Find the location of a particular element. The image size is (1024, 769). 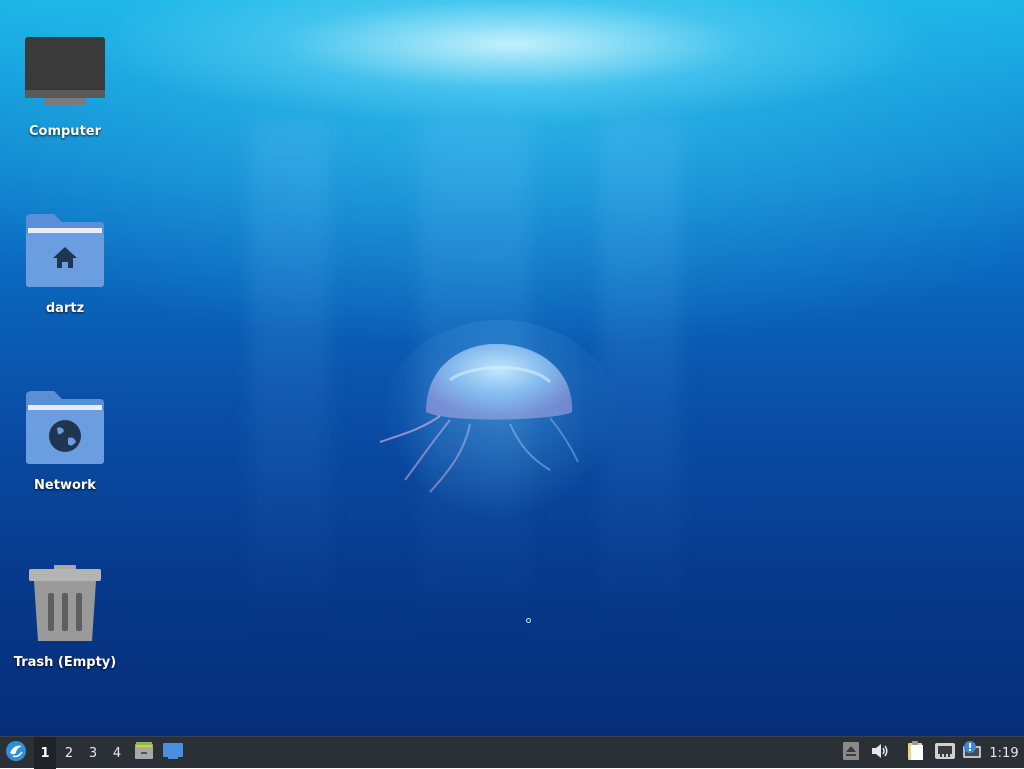

light-ray is located at coordinates (290, 380).